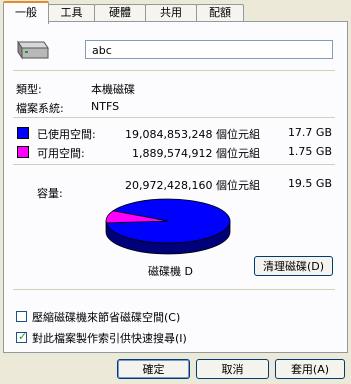 Image resolution: width=351 pixels, height=384 pixels. Describe the element at coordinates (209, 49) in the screenshot. I see `drive-name-input: abc` at that location.